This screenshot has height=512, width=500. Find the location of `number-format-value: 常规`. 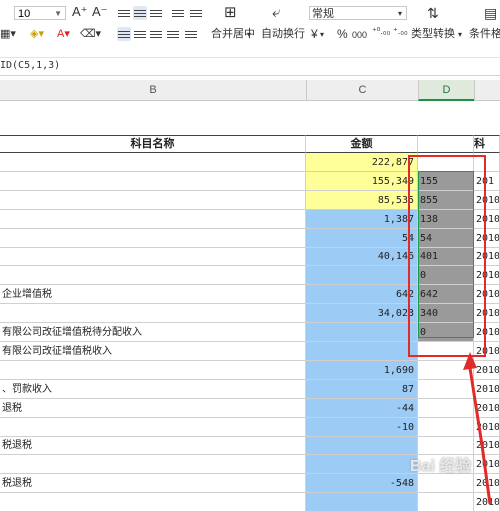

number-format-value: 常规 is located at coordinates (323, 14).